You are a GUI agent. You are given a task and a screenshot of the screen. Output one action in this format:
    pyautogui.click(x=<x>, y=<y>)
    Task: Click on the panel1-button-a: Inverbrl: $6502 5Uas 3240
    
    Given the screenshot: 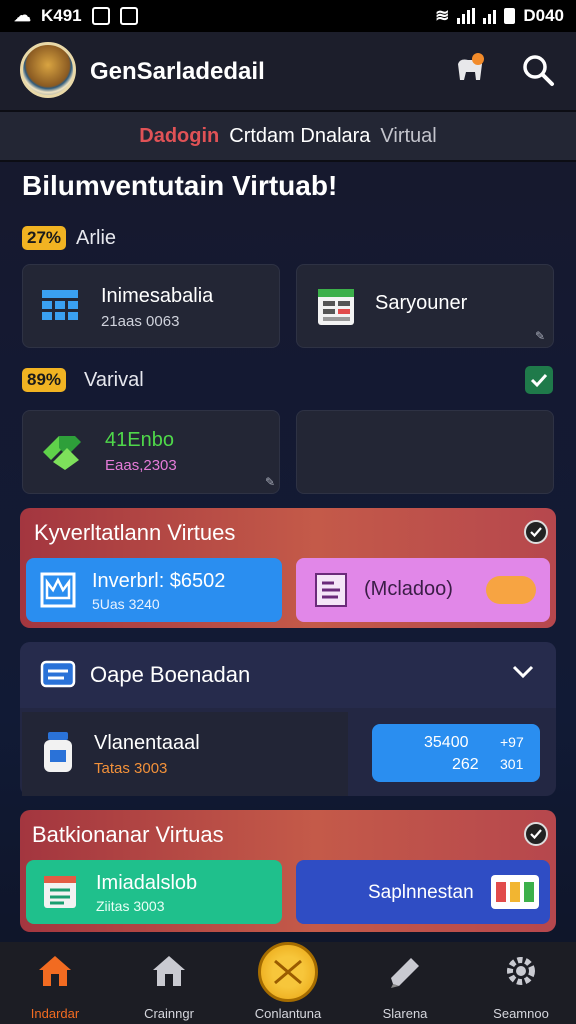 What is the action you would take?
    pyautogui.click(x=154, y=590)
    